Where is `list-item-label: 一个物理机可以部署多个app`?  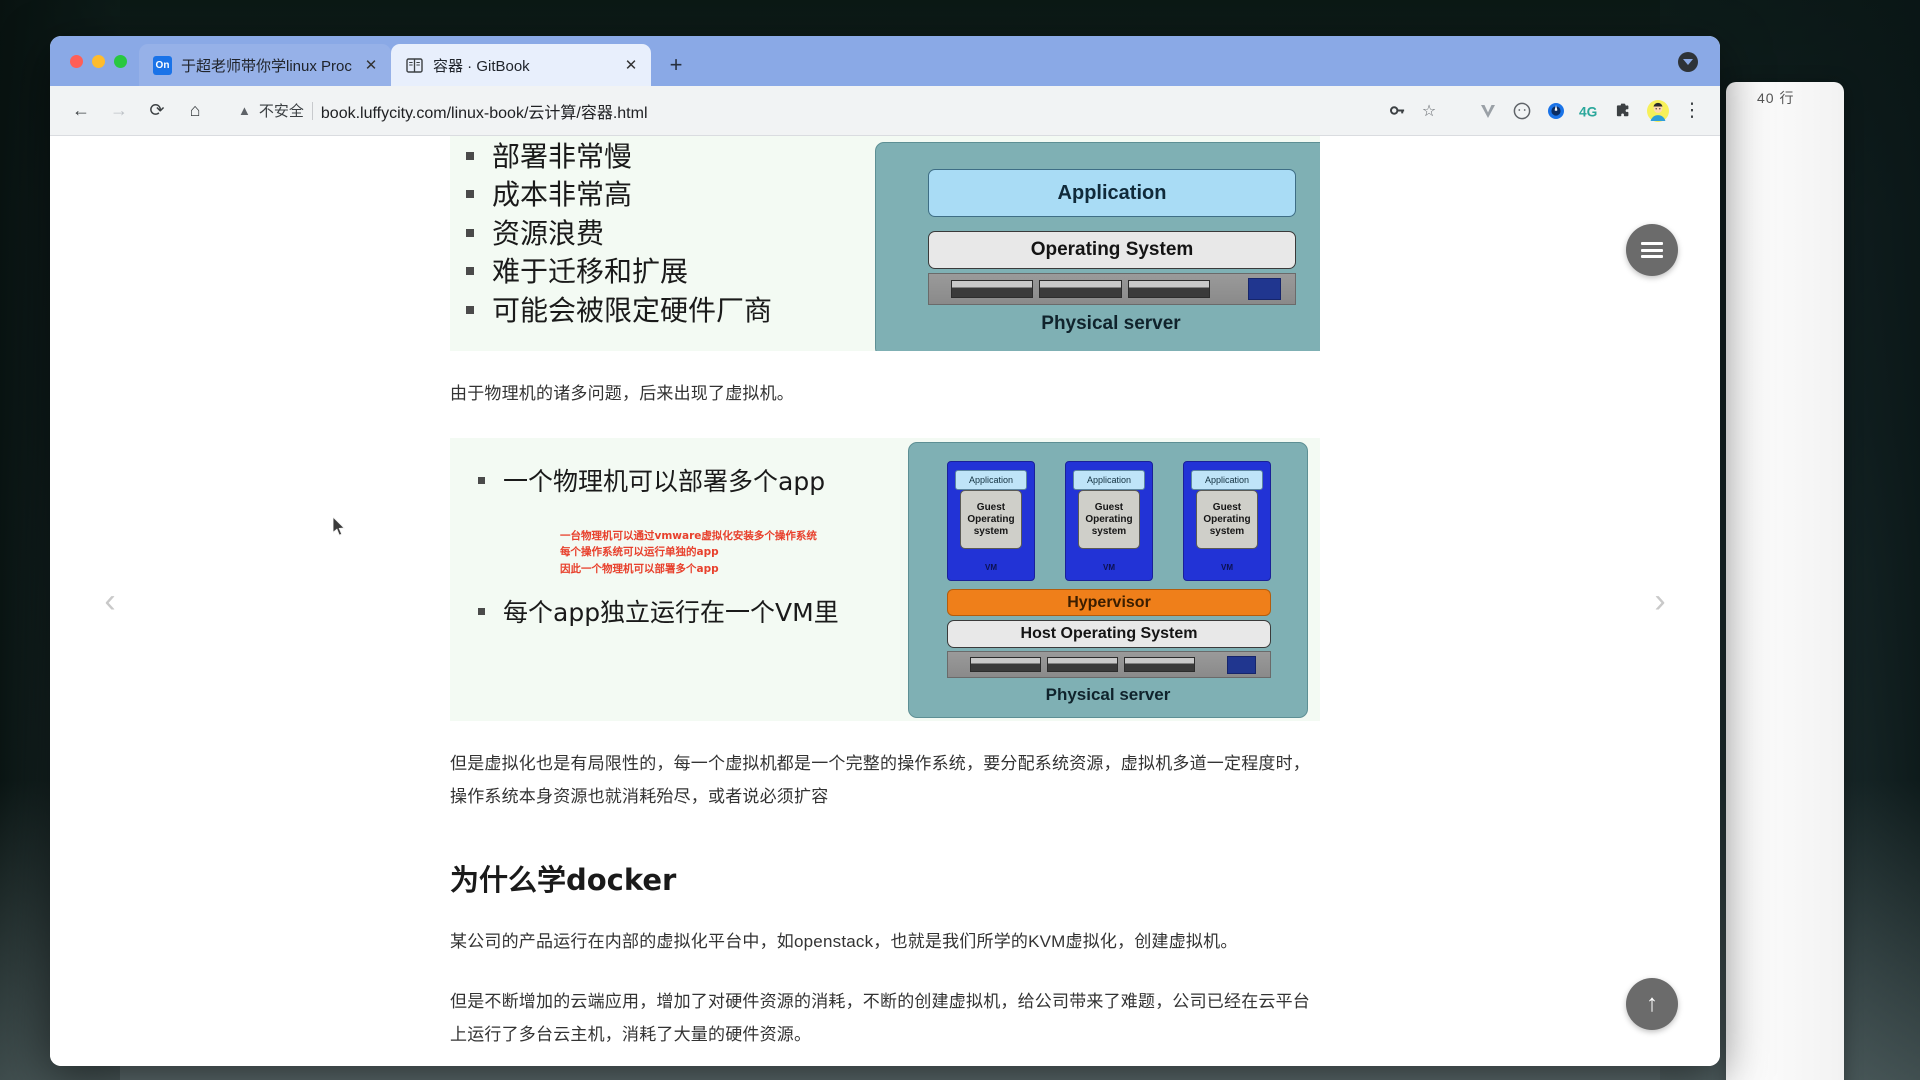
list-item-label: 一个物理机可以部署多个app is located at coordinates (664, 482).